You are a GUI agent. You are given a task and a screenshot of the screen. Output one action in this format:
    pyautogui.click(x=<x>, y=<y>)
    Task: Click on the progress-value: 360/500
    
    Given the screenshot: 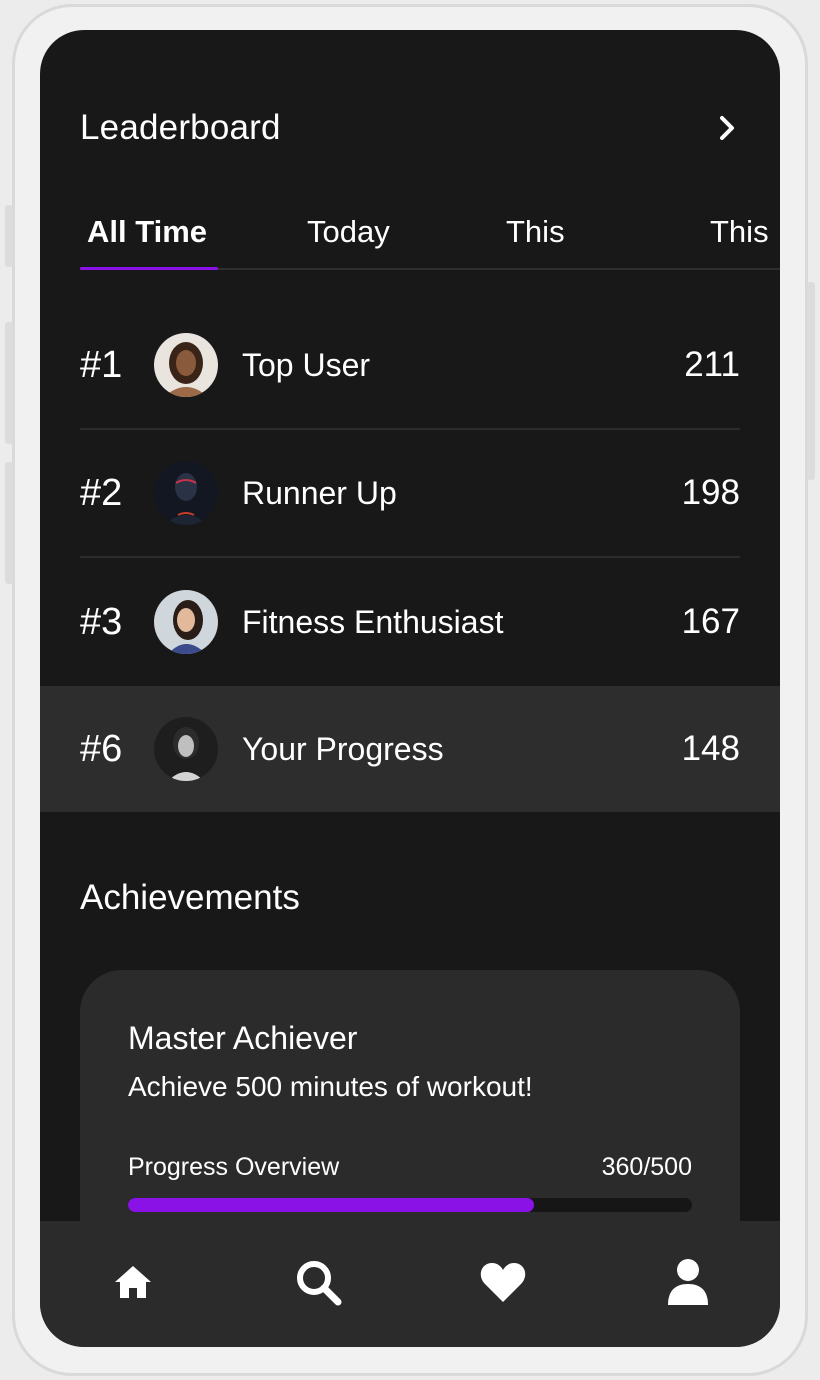 What is the action you would take?
    pyautogui.click(x=646, y=1167)
    